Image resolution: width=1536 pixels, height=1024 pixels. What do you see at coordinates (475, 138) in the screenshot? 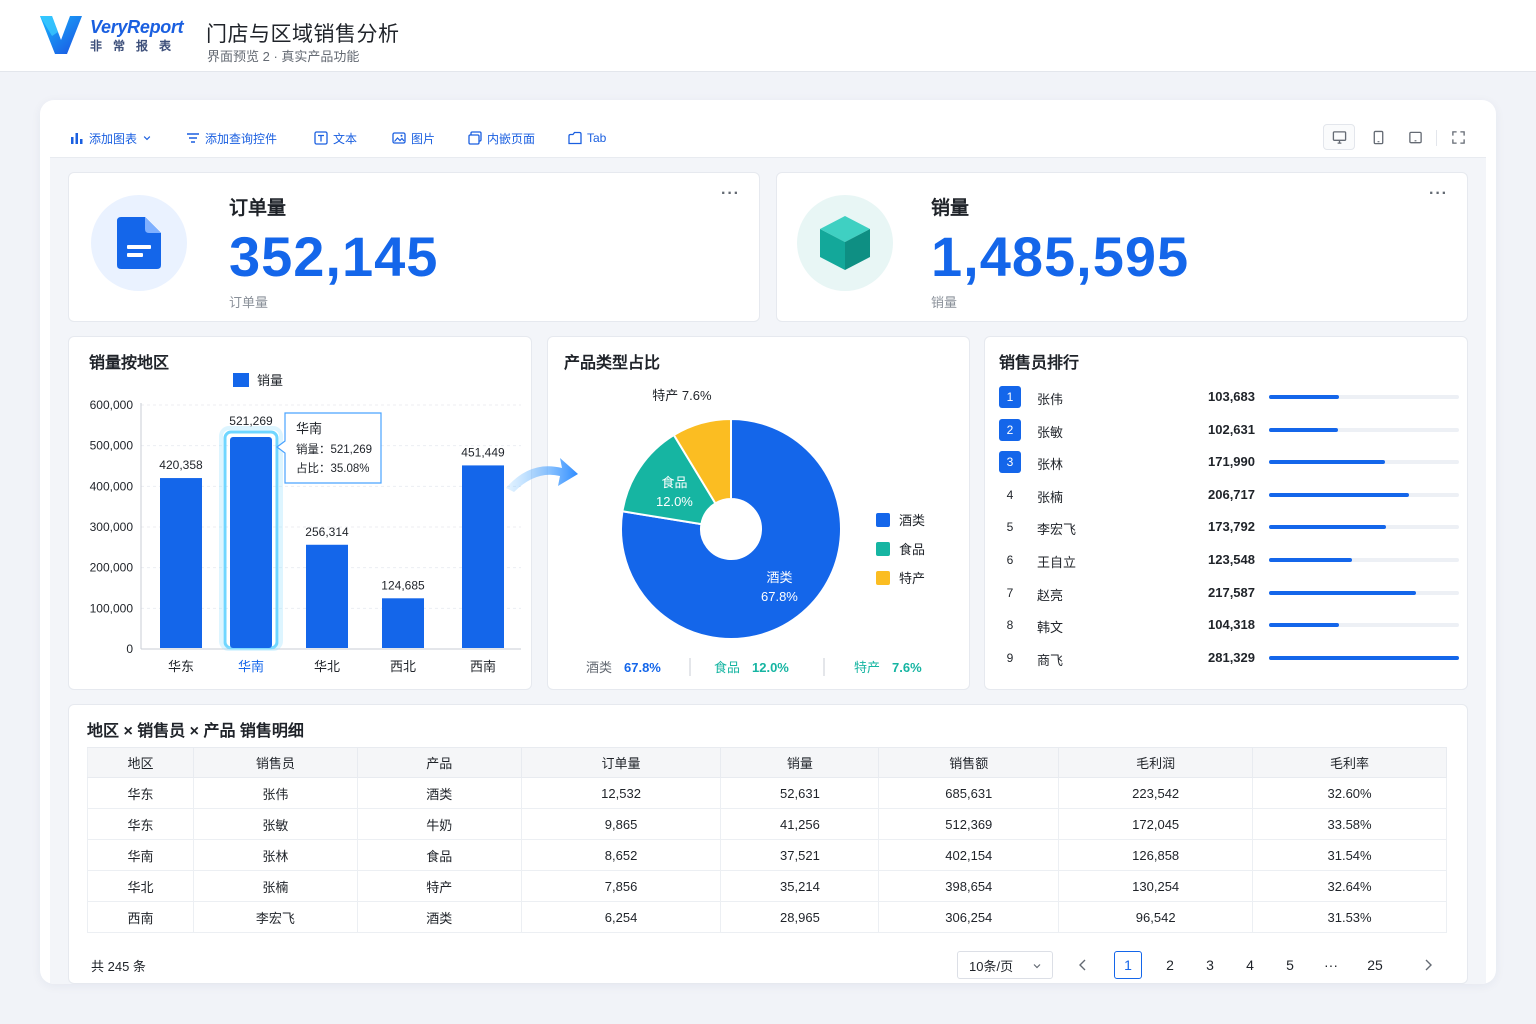
I see `embed-icon` at bounding box center [475, 138].